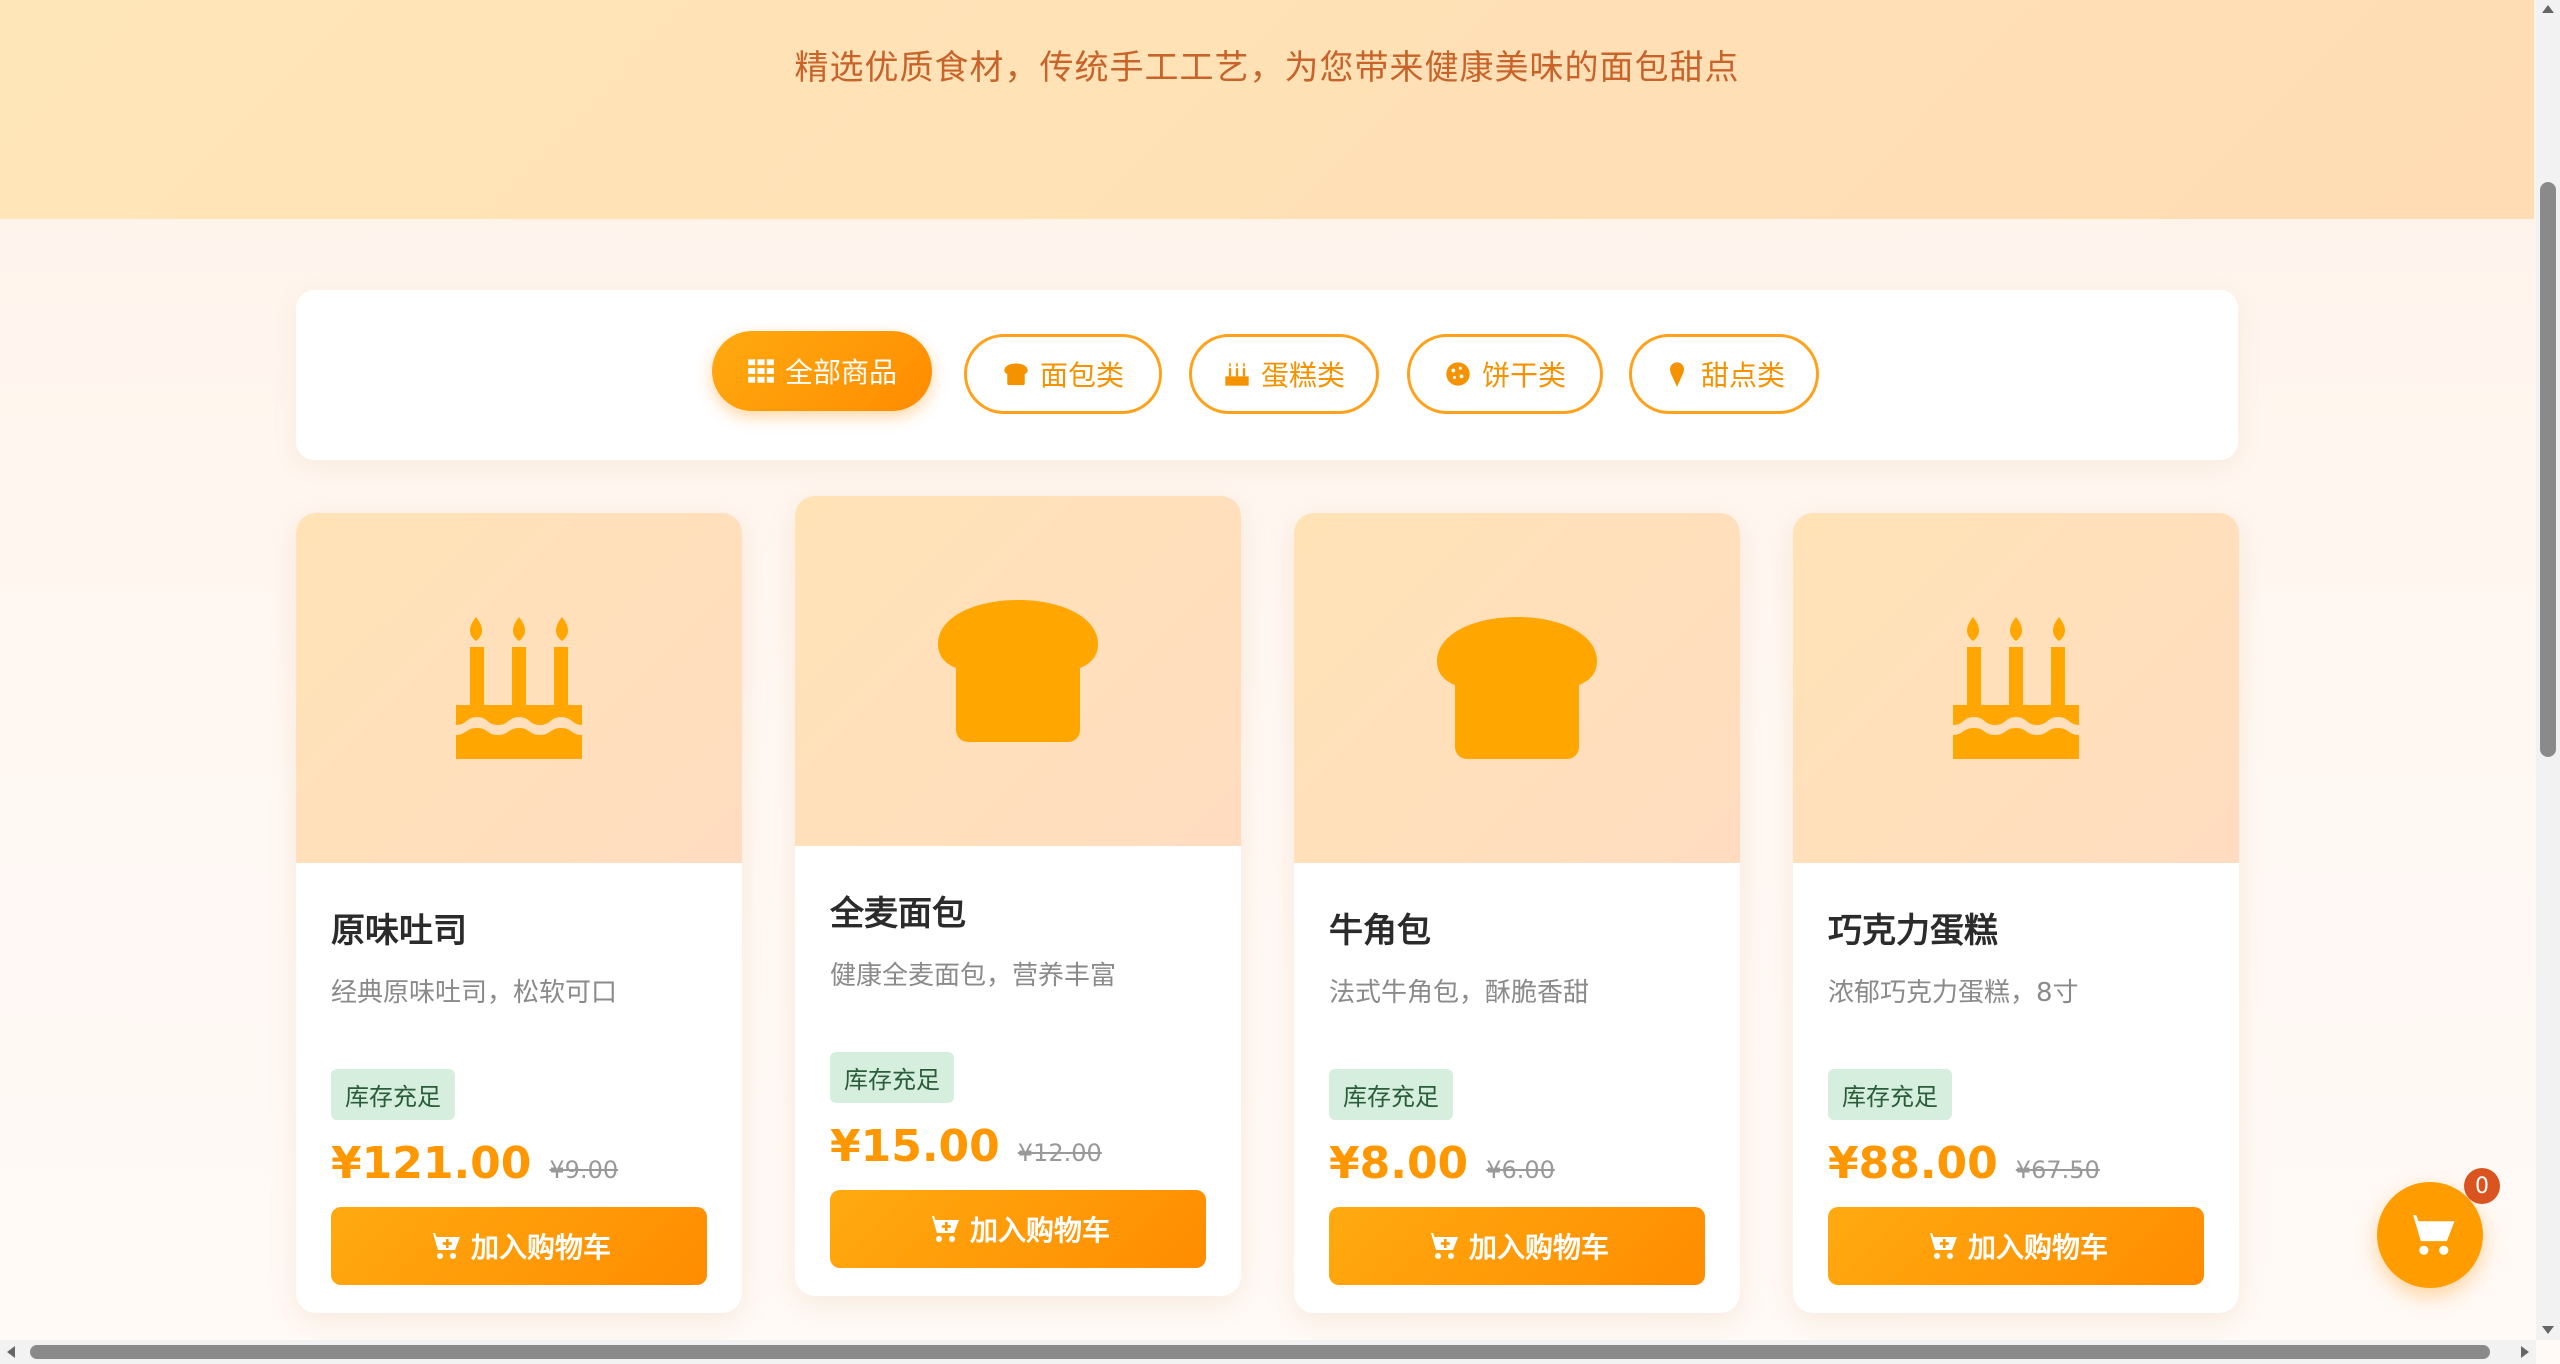 This screenshot has width=2560, height=1364. I want to click on product-description: 健康全麦面包，营养丰富, so click(973, 976).